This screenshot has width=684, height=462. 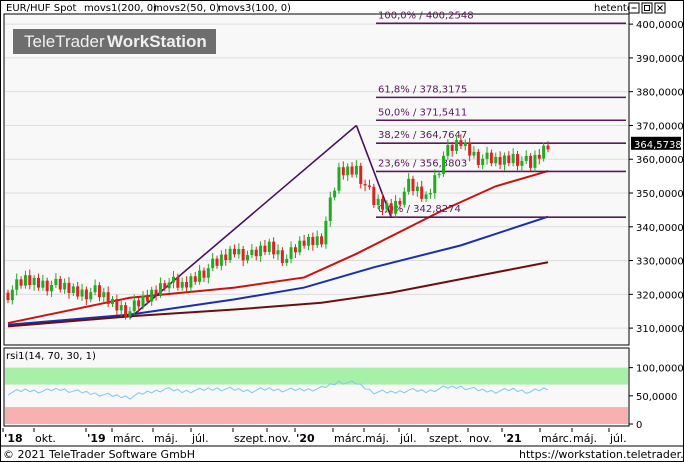 I want to click on time-tick-label: '20, so click(x=305, y=438).